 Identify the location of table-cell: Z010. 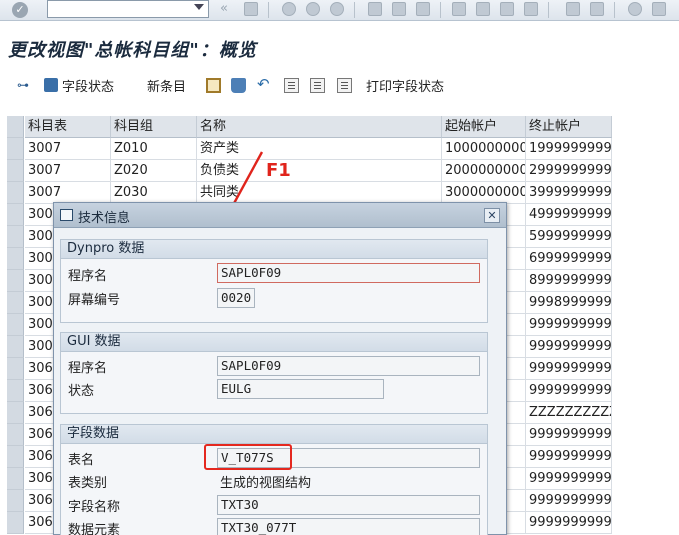
(154, 149).